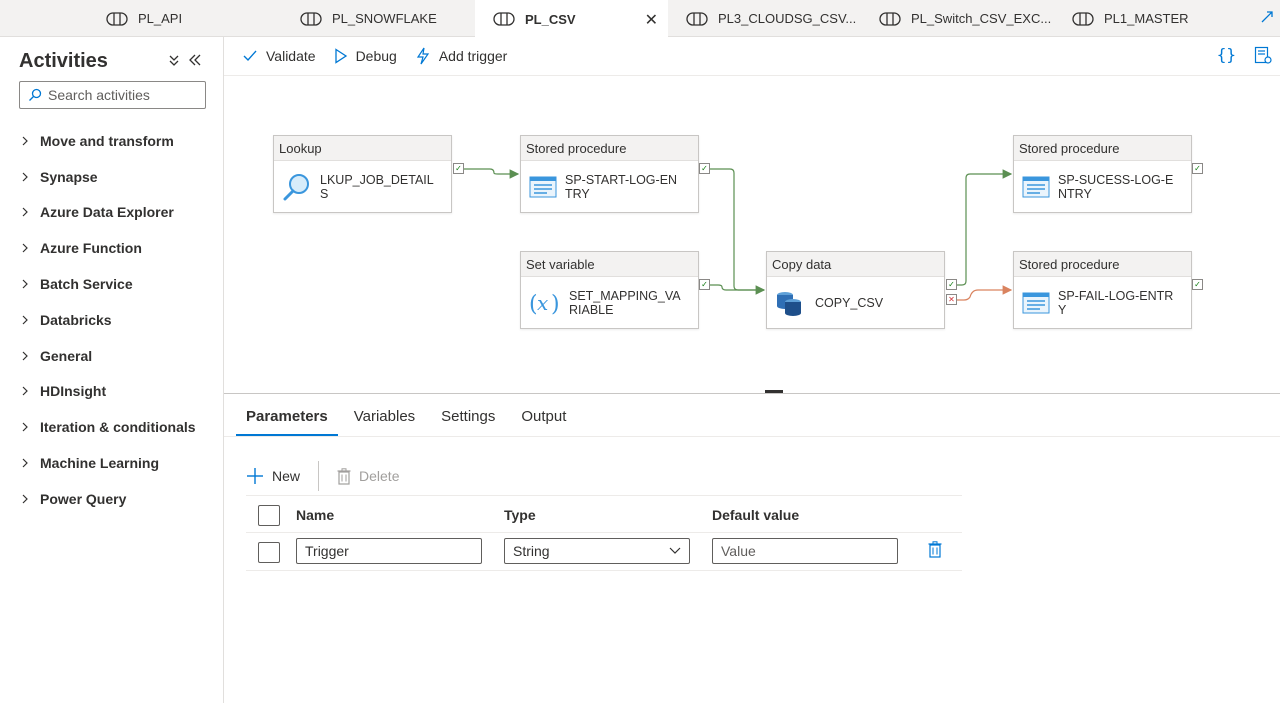  I want to click on minimize-panel-icon, so click(195, 60).